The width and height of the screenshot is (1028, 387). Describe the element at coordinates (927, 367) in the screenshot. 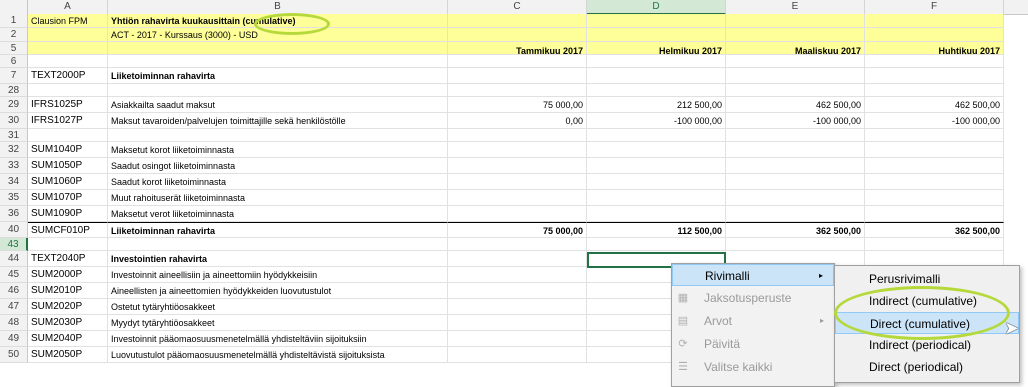

I see `submenu-item-direct-periodical: Direct (periodical)` at that location.